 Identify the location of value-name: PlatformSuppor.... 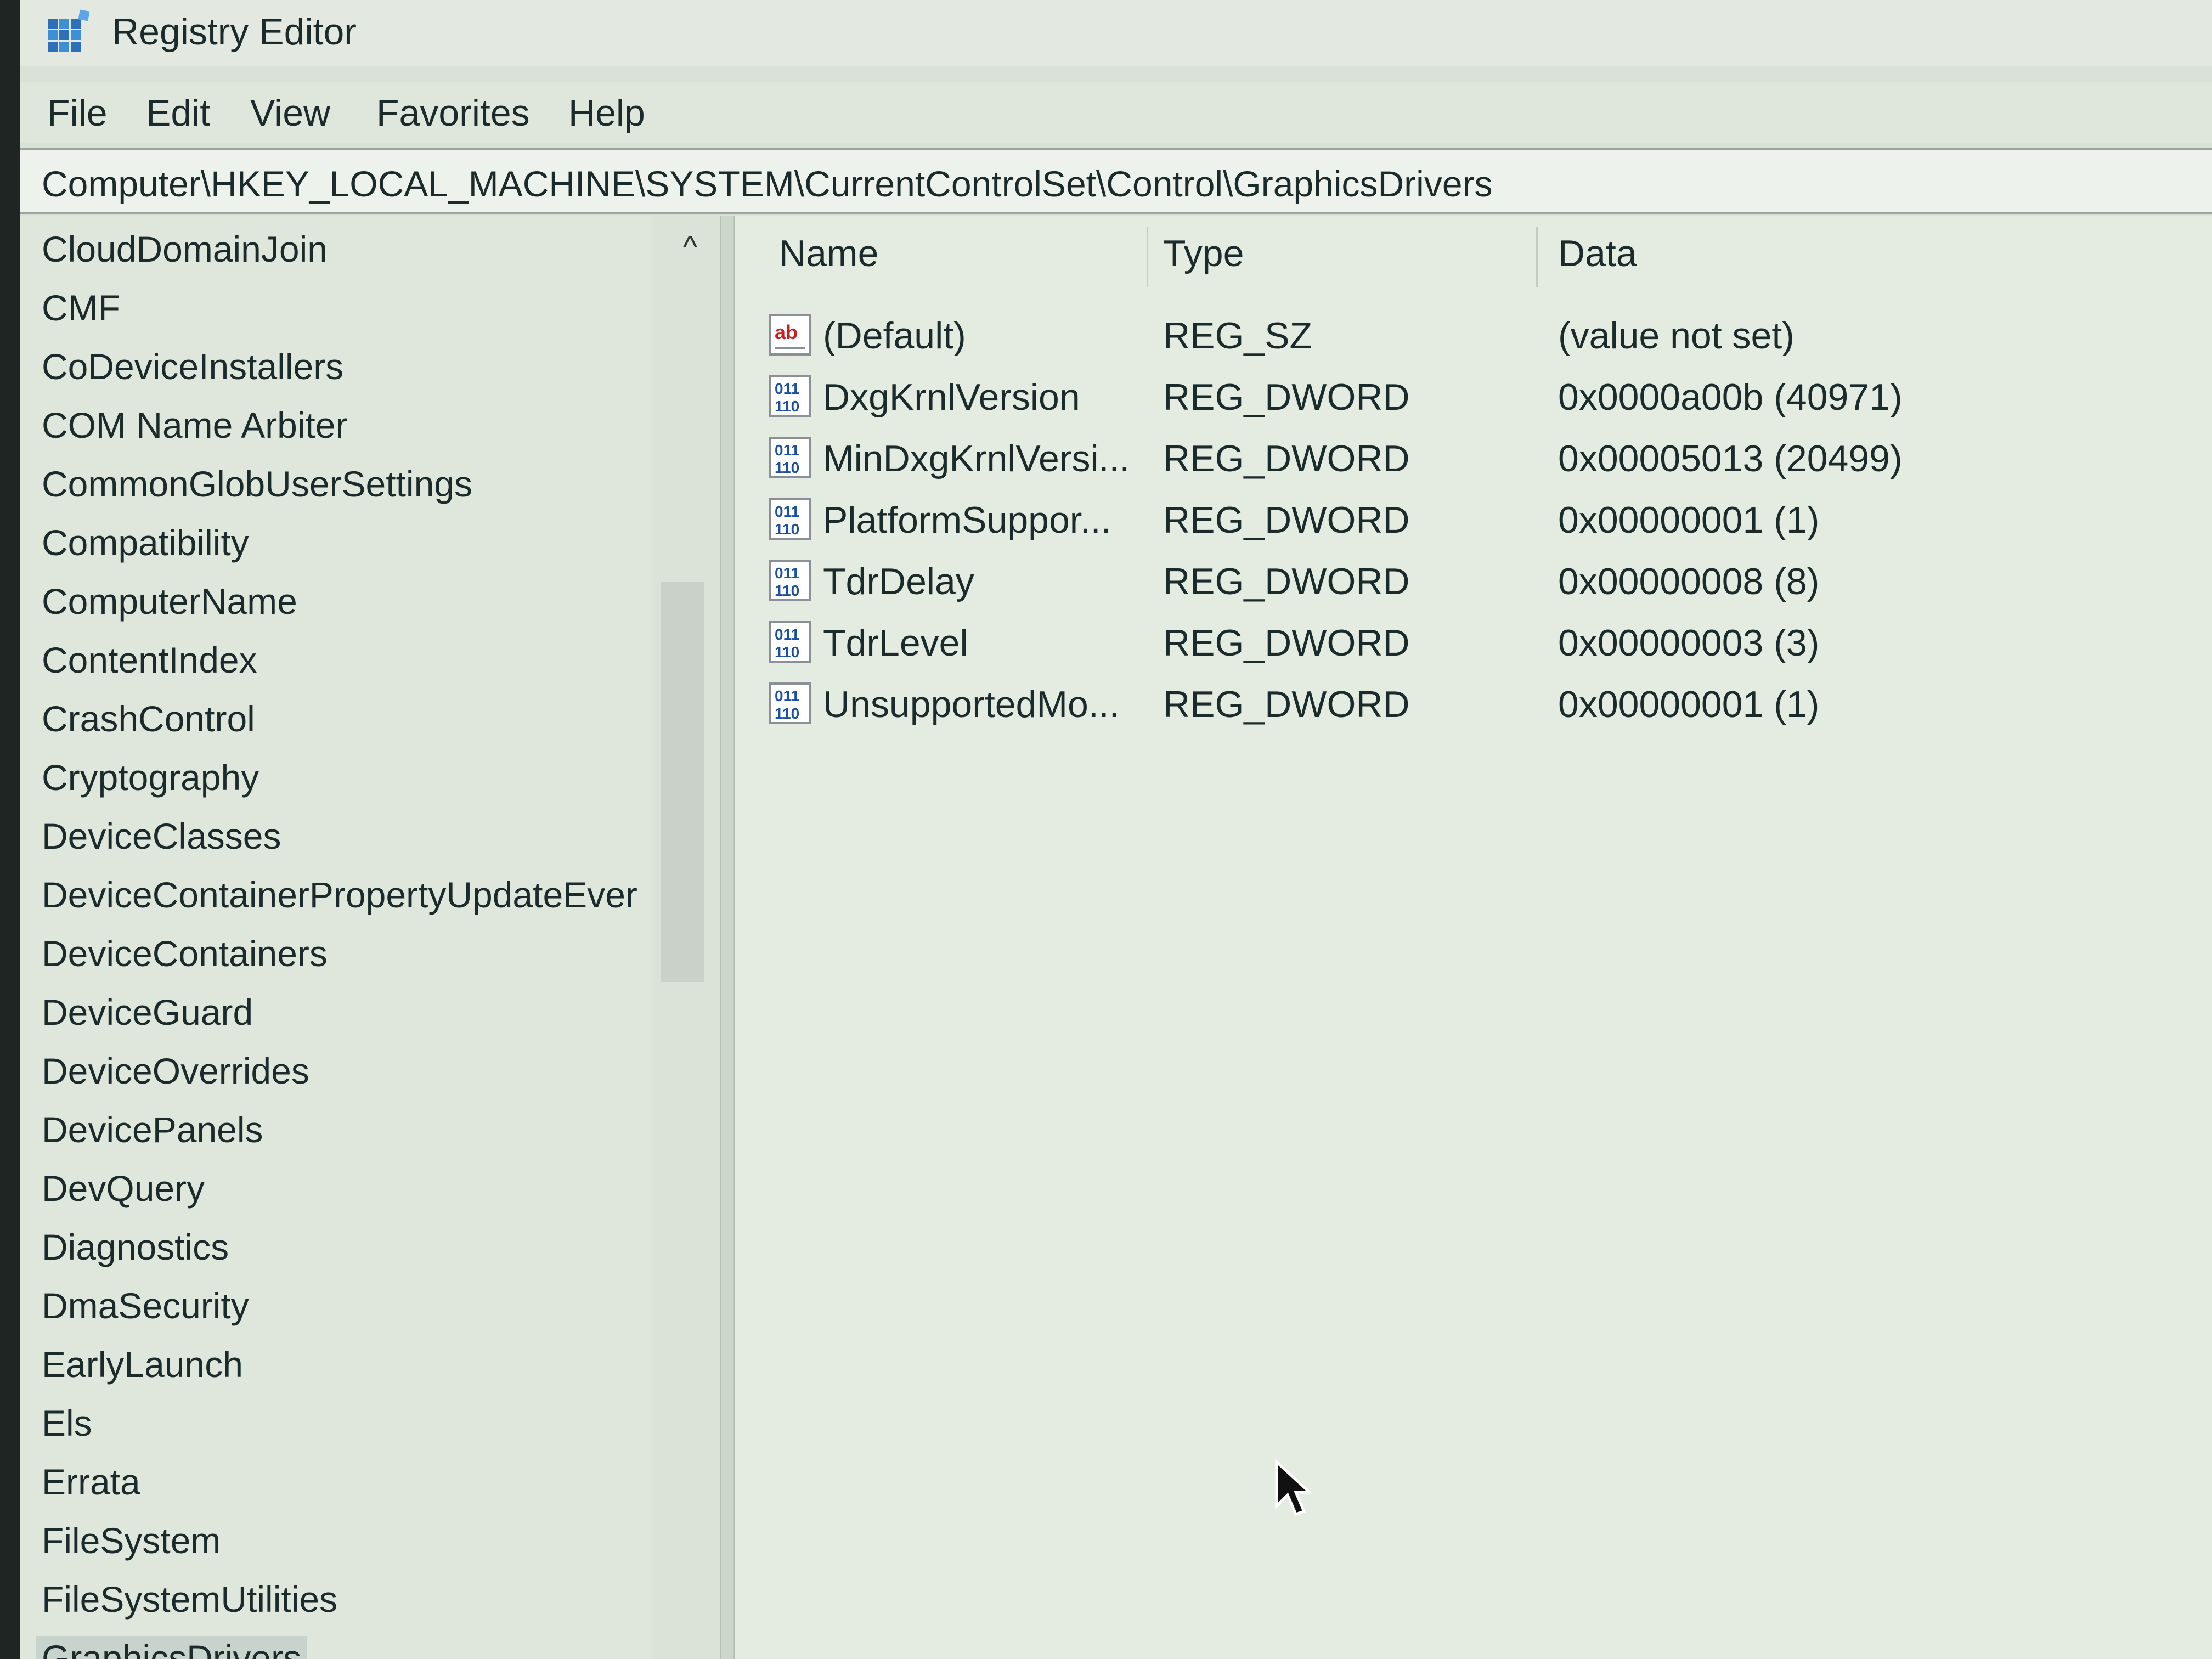
(967, 520).